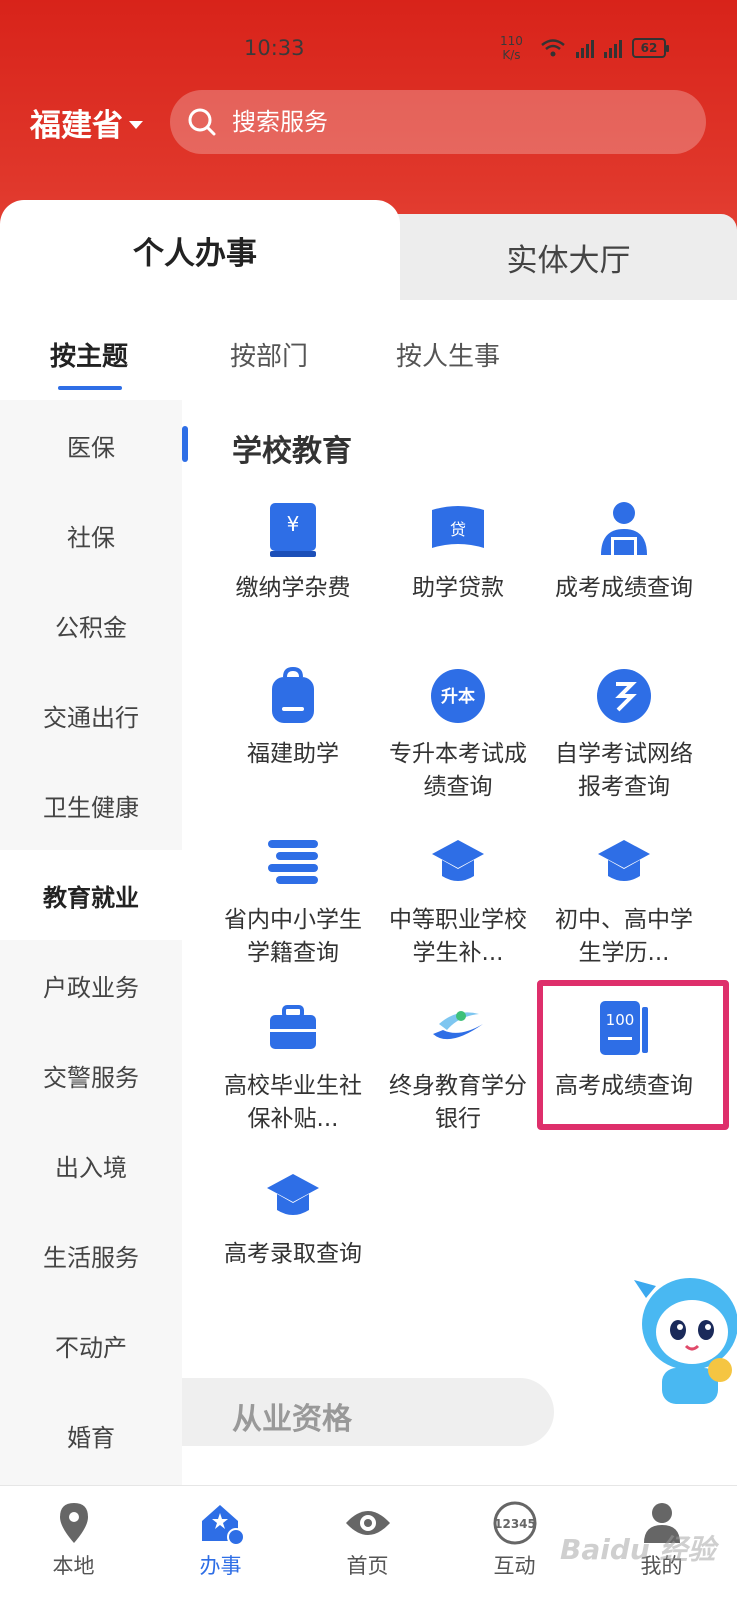 This screenshot has width=737, height=1600. I want to click on sidebar-item-traffic-police: 交警服务, so click(91, 1075).